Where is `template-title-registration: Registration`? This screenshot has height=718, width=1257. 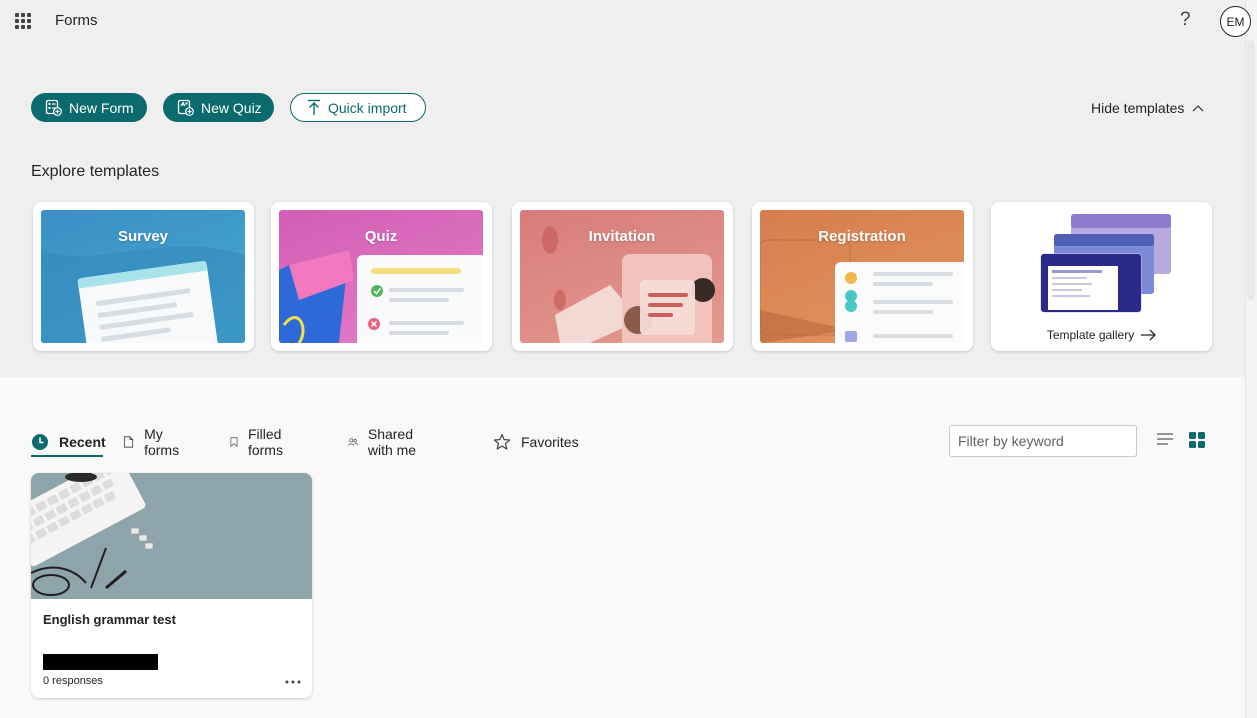 template-title-registration: Registration is located at coordinates (862, 236).